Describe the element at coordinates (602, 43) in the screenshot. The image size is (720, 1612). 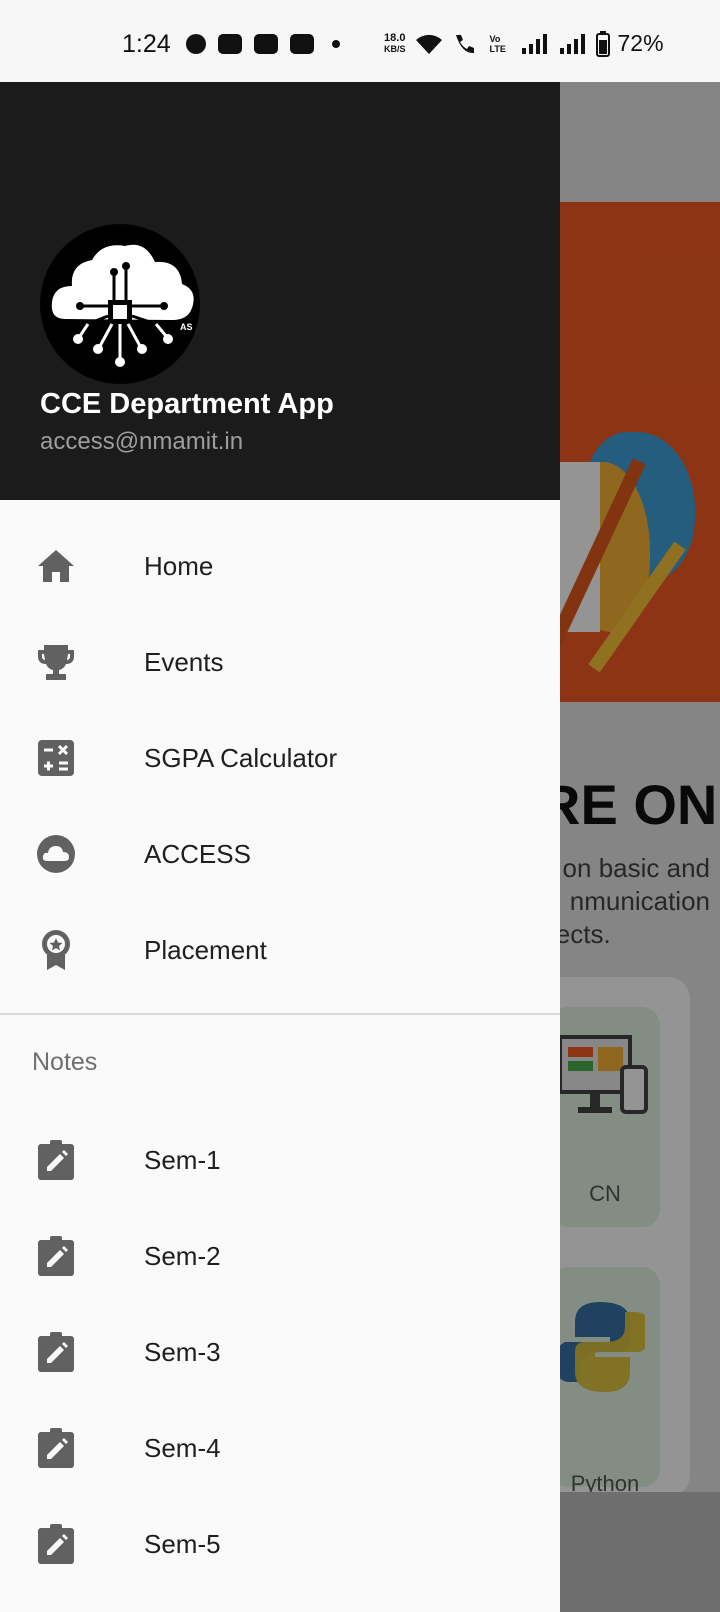
I see `battery-icon` at that location.